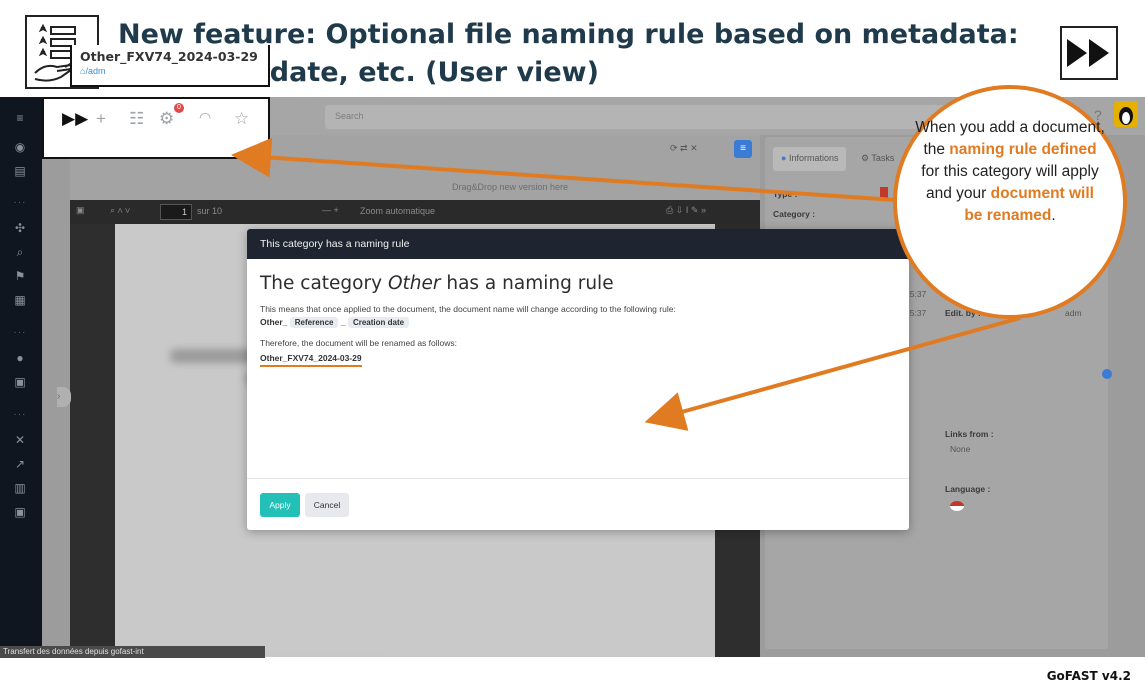 The image size is (1145, 693). Describe the element at coordinates (132, 652) in the screenshot. I see `status-bar: Transfert des données depuis gofast-int` at that location.